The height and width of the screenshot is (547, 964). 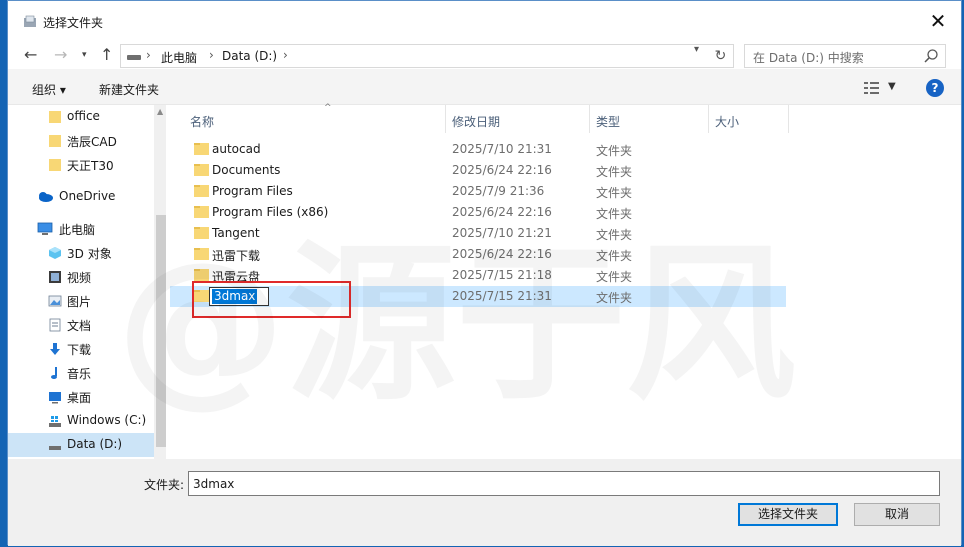 What do you see at coordinates (502, 149) in the screenshot?
I see `file-date: 2025/7/10 21:31` at bounding box center [502, 149].